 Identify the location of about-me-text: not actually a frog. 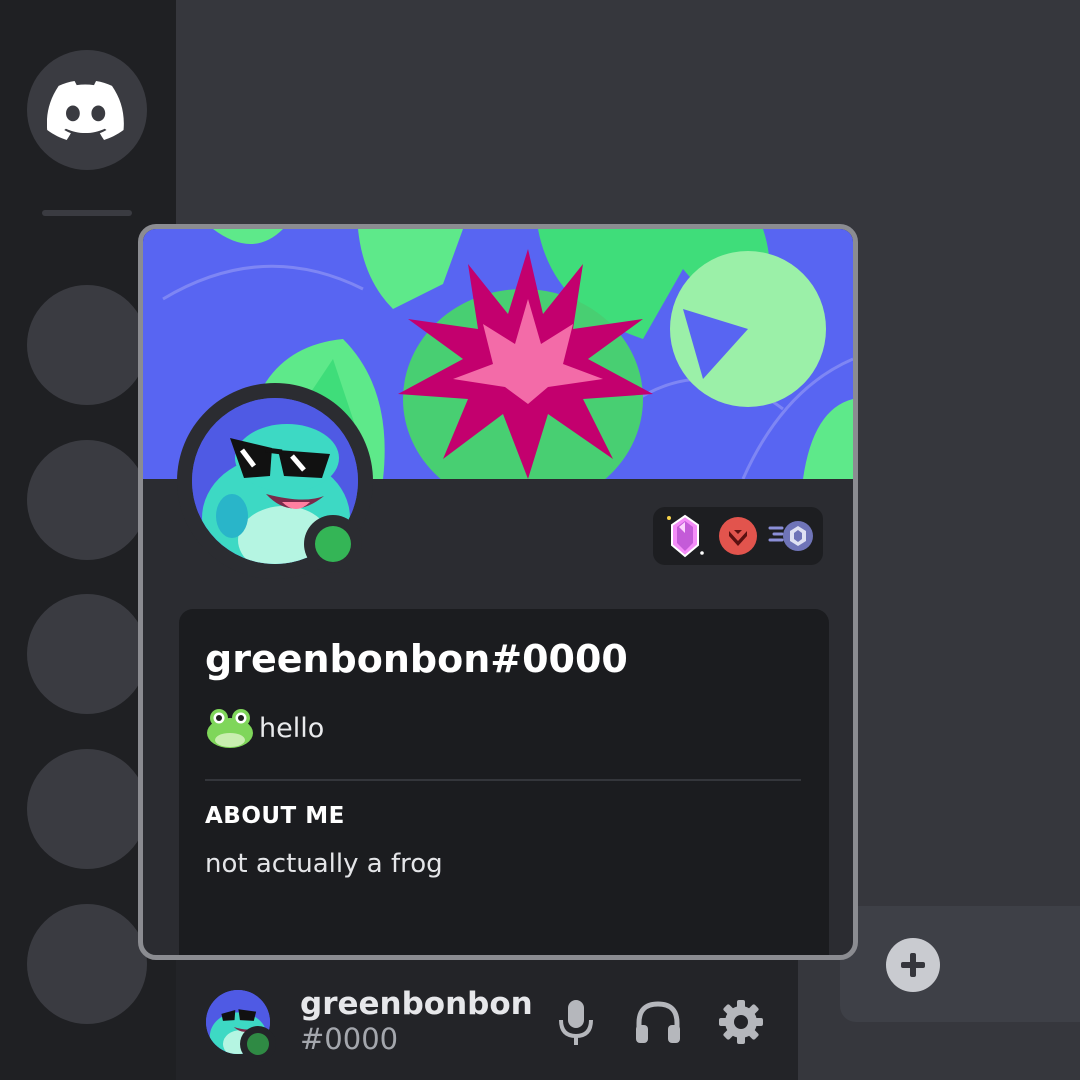
(324, 864).